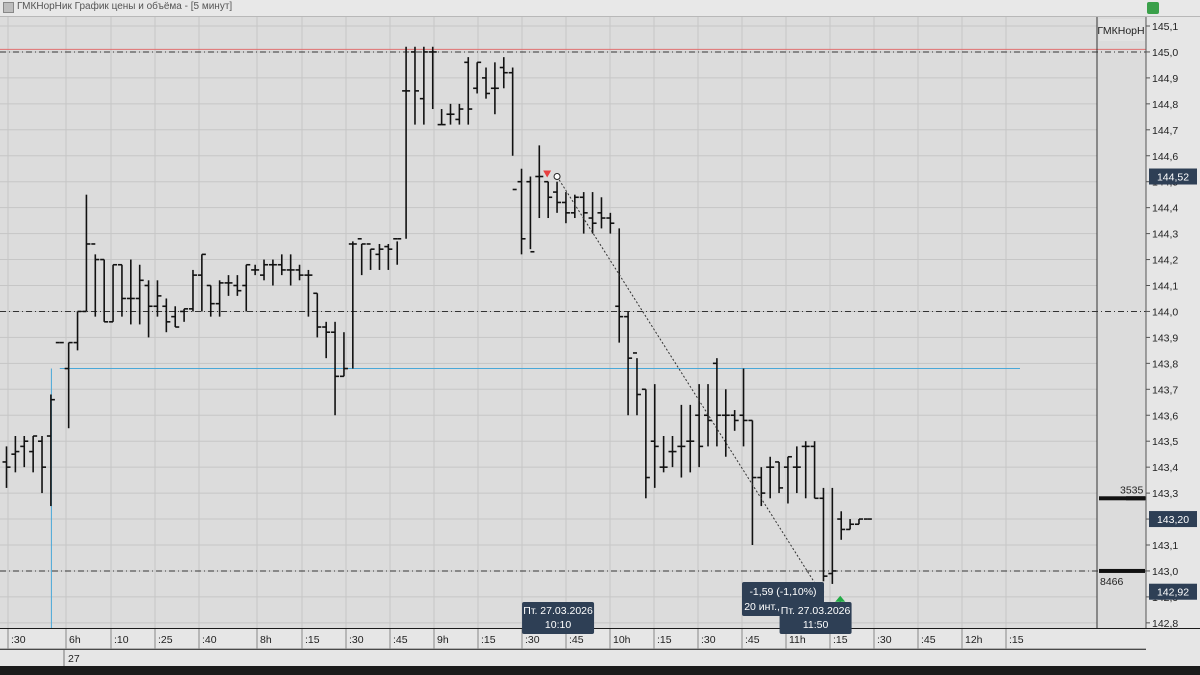  I want to click on time-tick-label: :40, so click(209, 640).